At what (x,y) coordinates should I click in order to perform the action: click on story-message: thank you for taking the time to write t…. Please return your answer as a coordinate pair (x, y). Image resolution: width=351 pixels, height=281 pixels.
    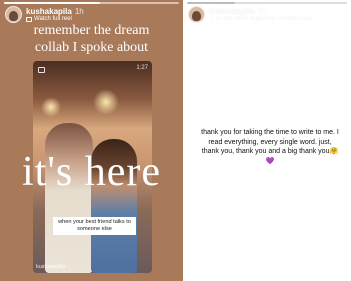
    Looking at the image, I should click on (270, 147).